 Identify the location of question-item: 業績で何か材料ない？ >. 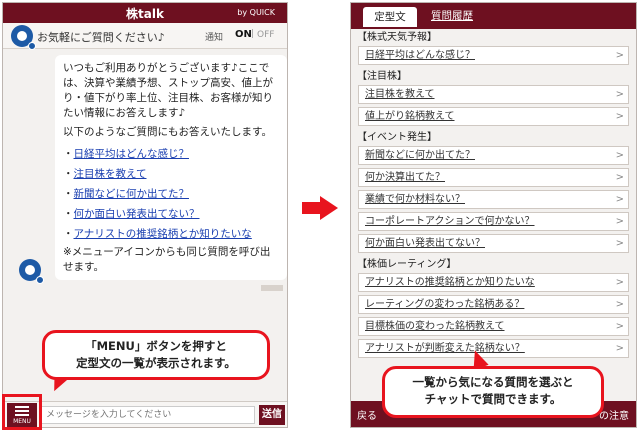
(493, 199).